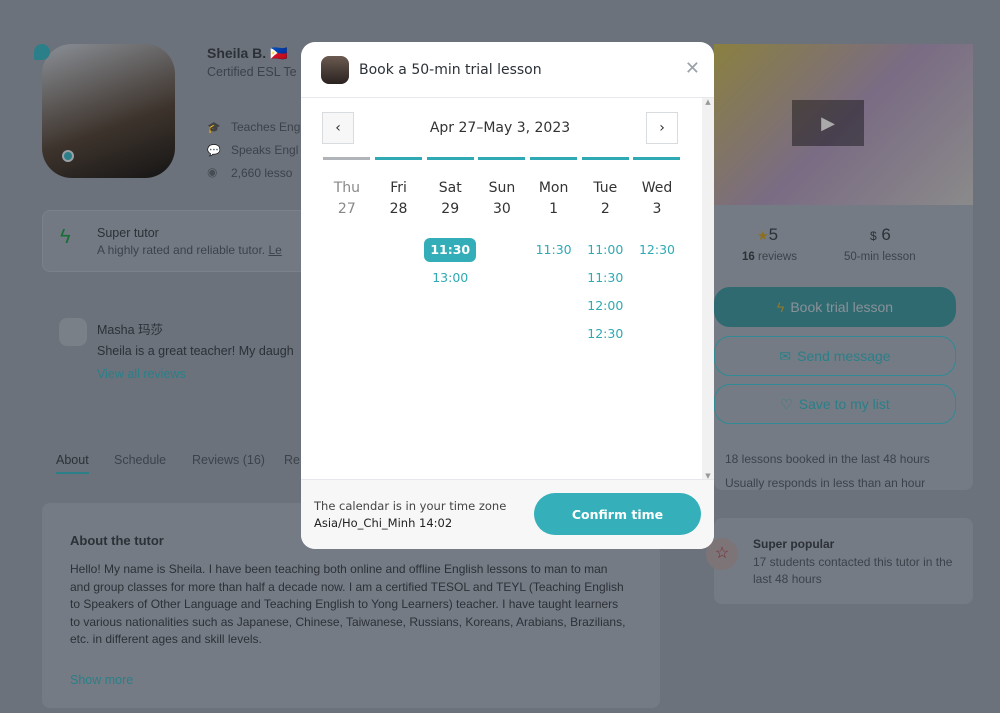 Image resolution: width=1000 pixels, height=713 pixels. Describe the element at coordinates (828, 123) in the screenshot. I see `play-icon: ▶` at that location.